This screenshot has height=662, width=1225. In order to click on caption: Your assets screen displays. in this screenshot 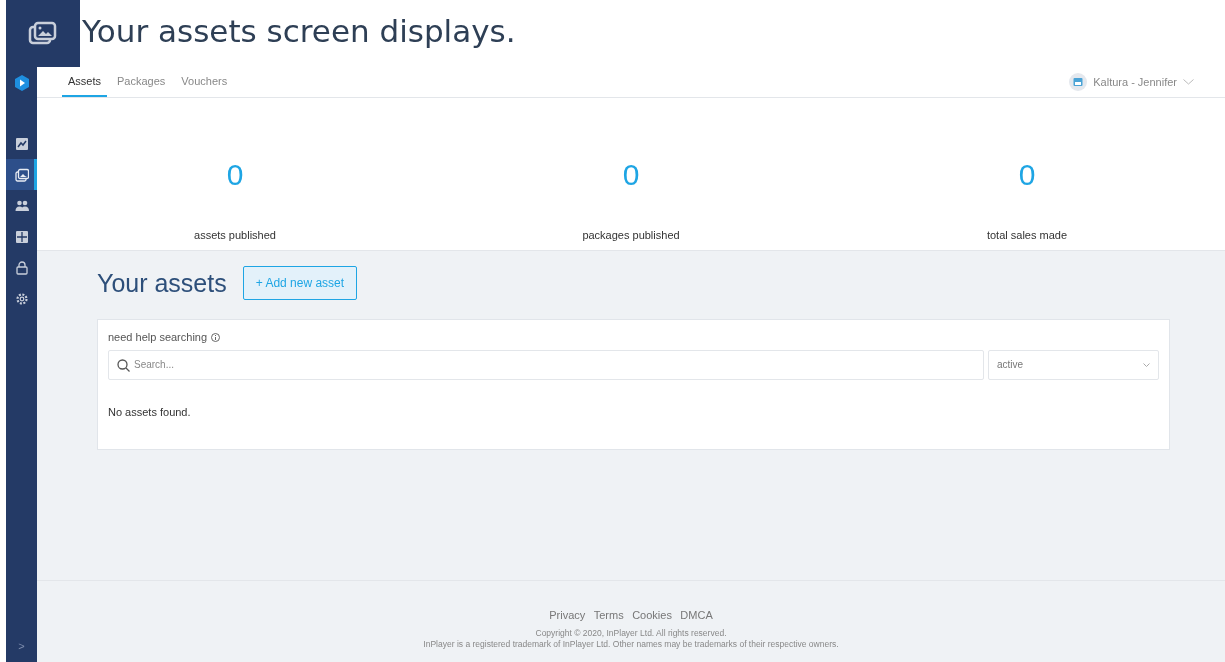, I will do `click(298, 32)`.